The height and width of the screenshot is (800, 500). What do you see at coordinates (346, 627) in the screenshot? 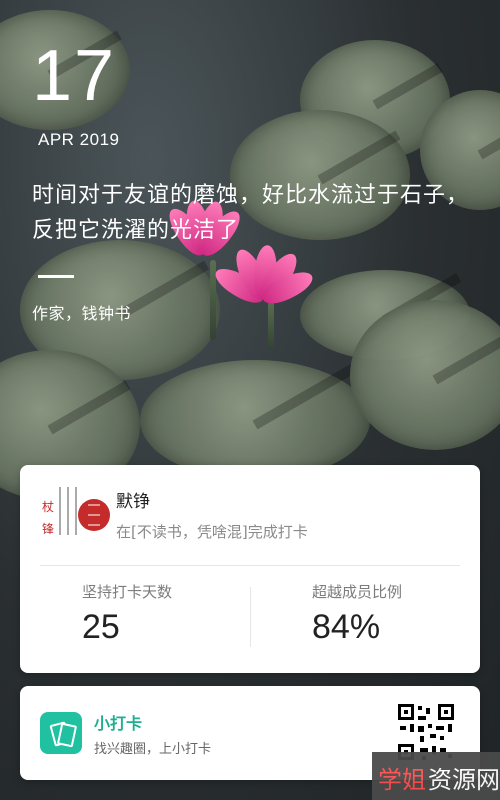
I see `stat-percent-value: 84%` at bounding box center [346, 627].